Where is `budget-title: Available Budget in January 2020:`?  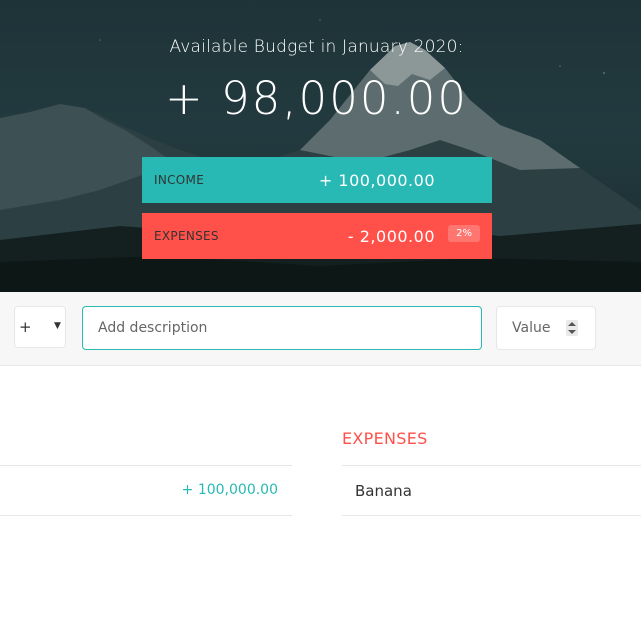
budget-title: Available Budget in January 2020: is located at coordinates (316, 47).